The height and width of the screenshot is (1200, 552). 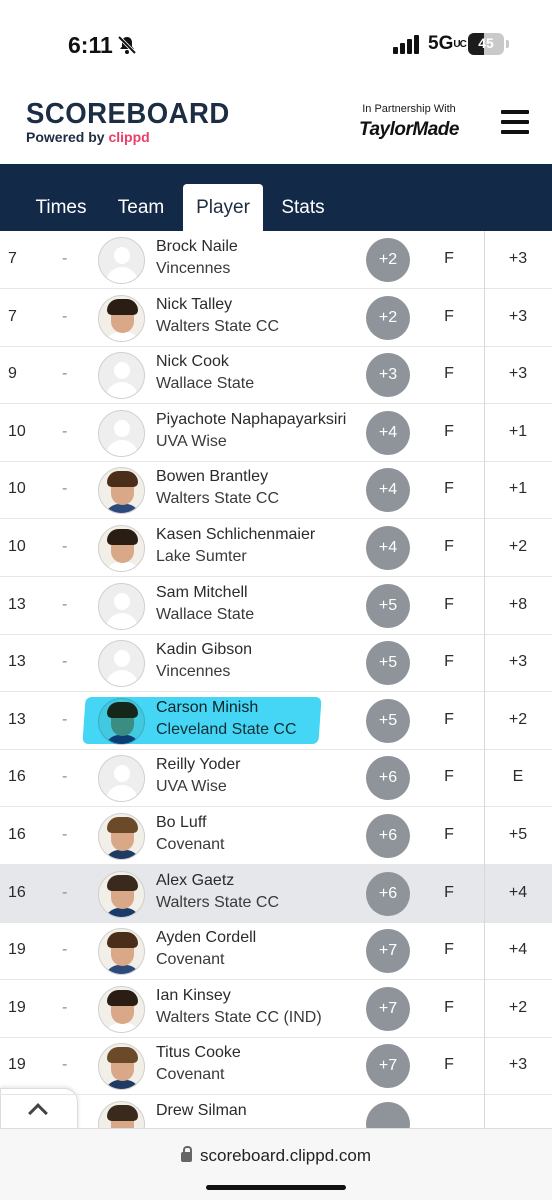 I want to click on total-score: +4, so click(x=518, y=892).